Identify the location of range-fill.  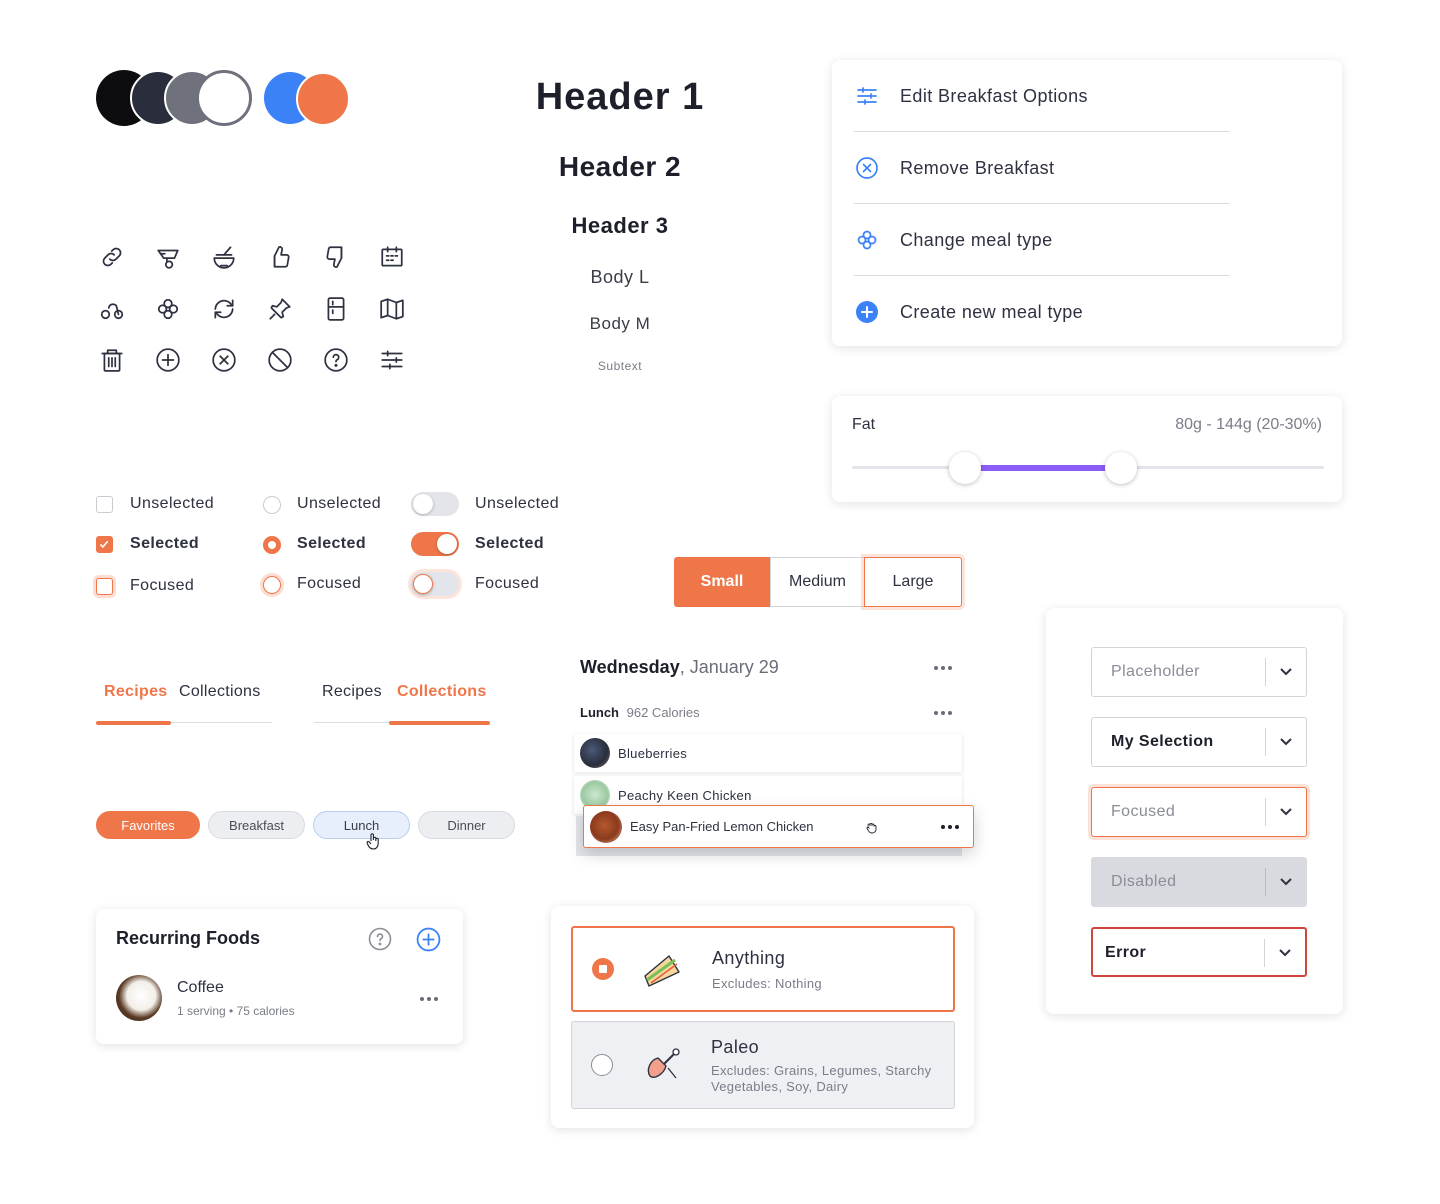
(1043, 468).